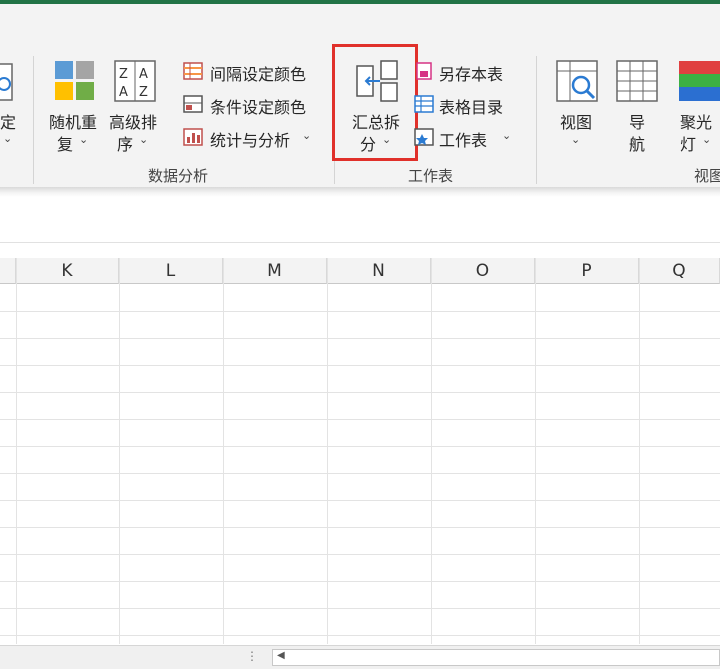 The height and width of the screenshot is (669, 720). I want to click on spotlight-label-1: 聚光, so click(696, 122).